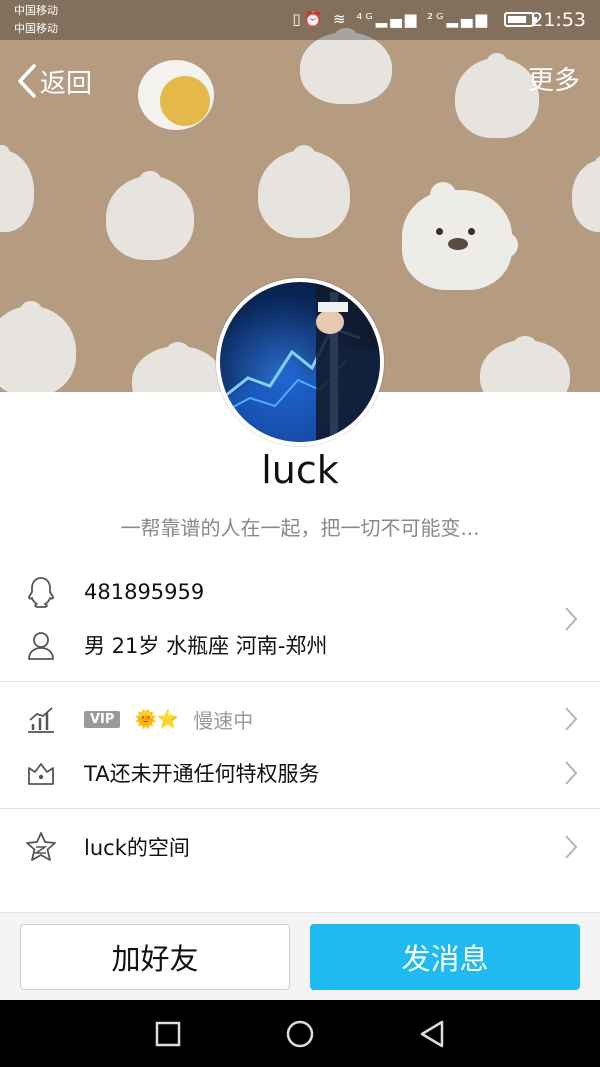 This screenshot has height=1067, width=600. I want to click on privilege-row: TA还未开通任何特权服务, so click(300, 773).